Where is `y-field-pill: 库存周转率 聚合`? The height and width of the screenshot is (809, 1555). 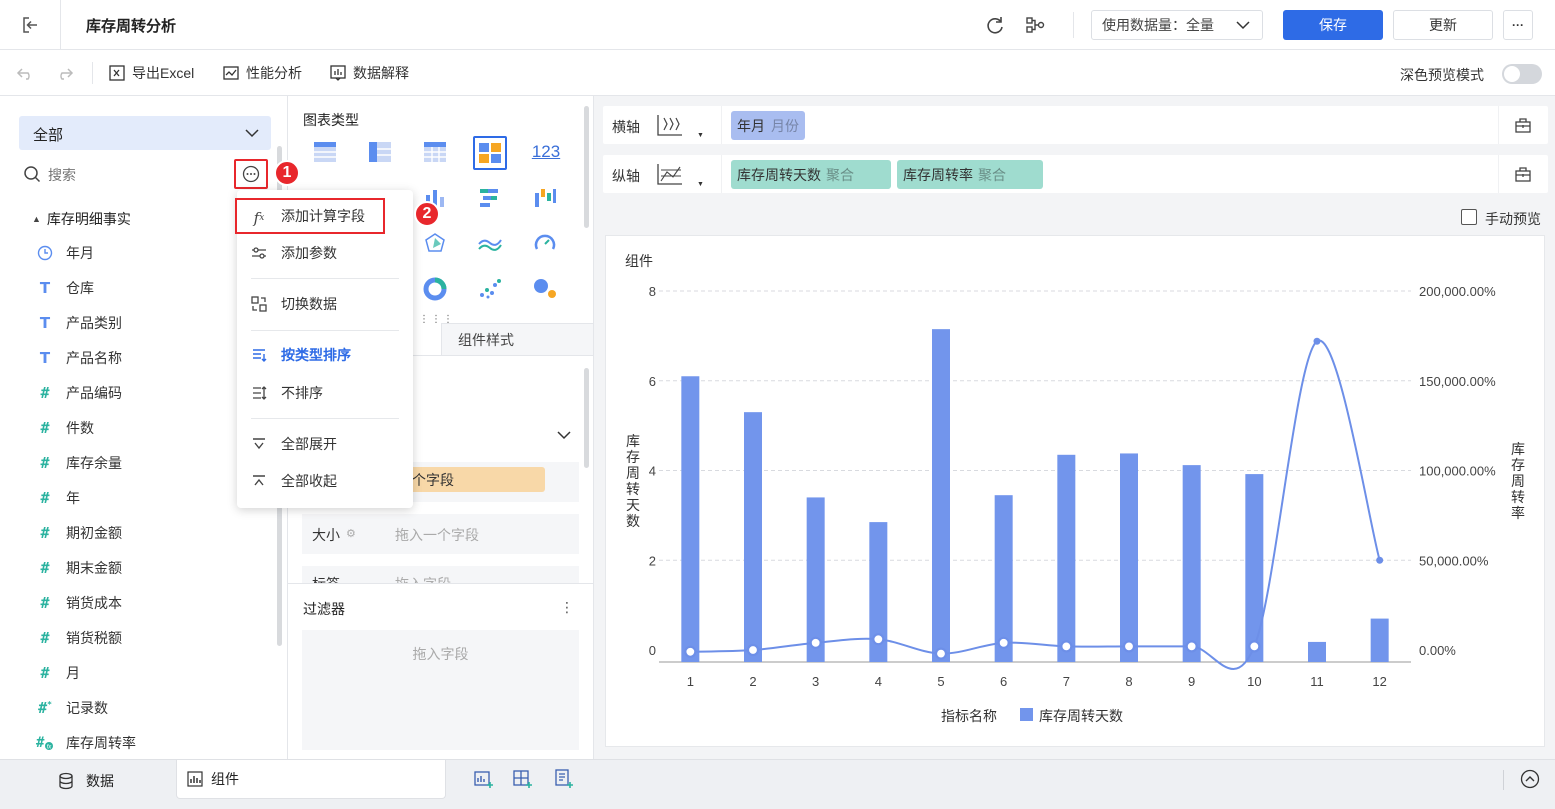 y-field-pill: 库存周转率 聚合 is located at coordinates (970, 174).